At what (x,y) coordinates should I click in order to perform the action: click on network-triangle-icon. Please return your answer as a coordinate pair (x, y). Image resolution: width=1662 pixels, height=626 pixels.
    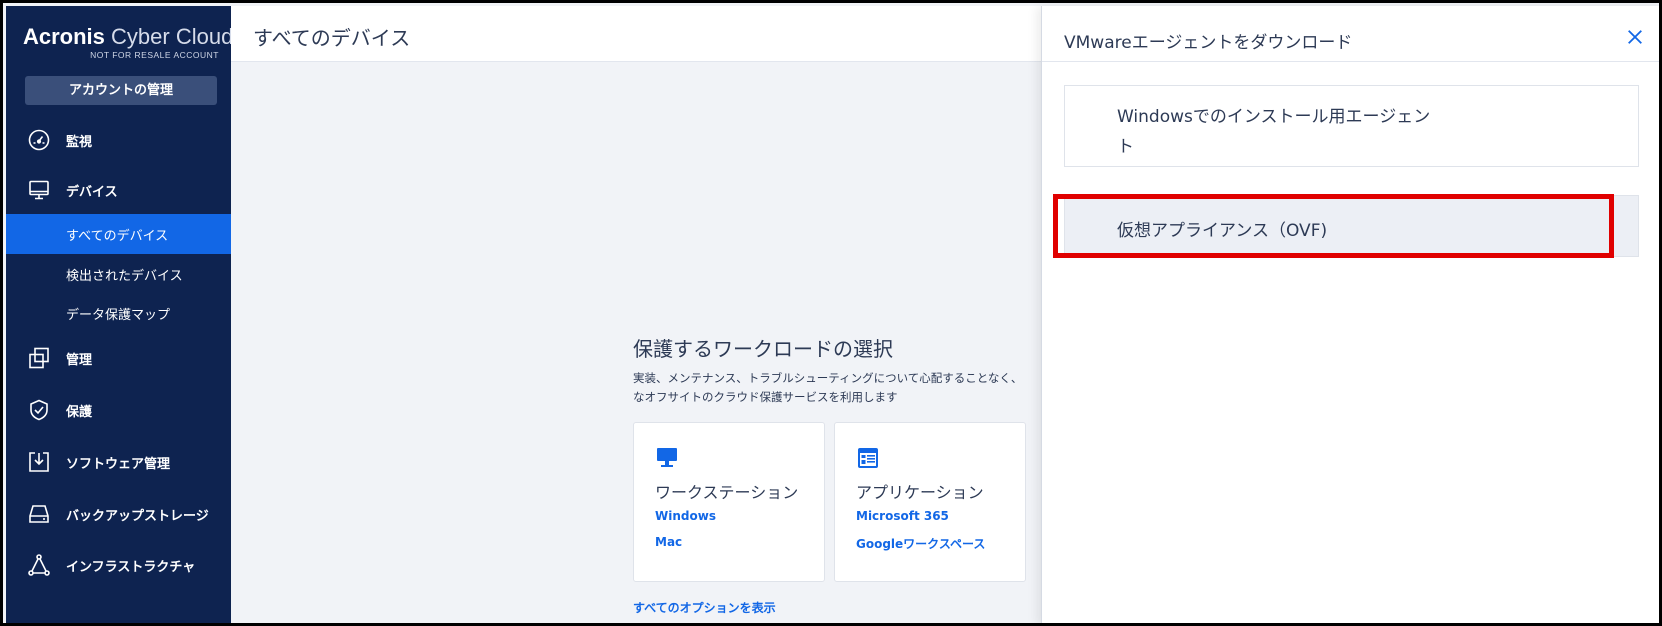
    Looking at the image, I should click on (39, 565).